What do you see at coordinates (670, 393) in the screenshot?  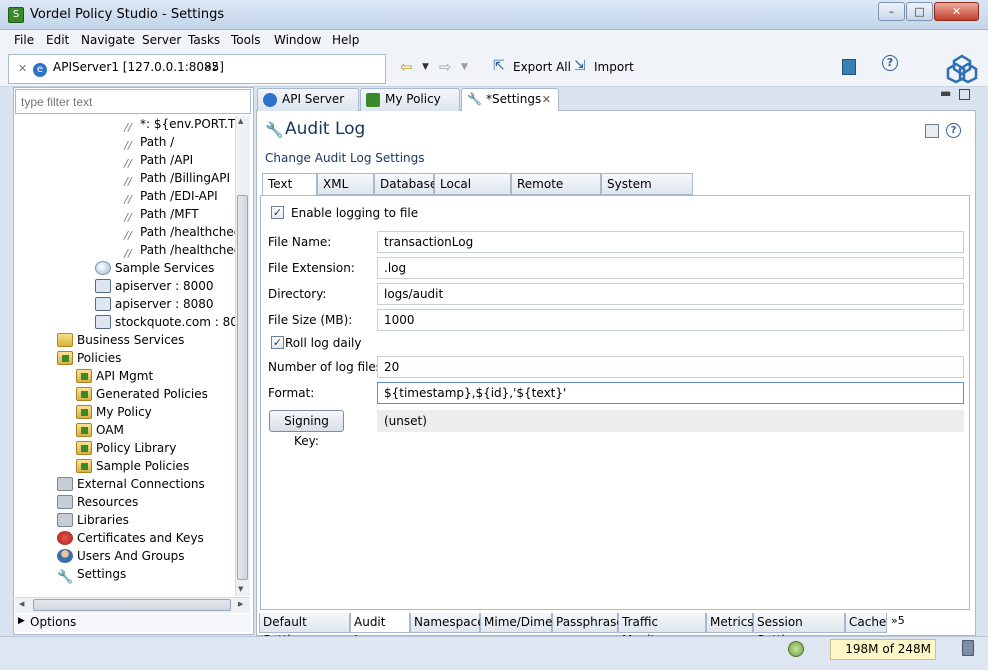 I see `format-field: ${timestamp},${id},'${text}'` at bounding box center [670, 393].